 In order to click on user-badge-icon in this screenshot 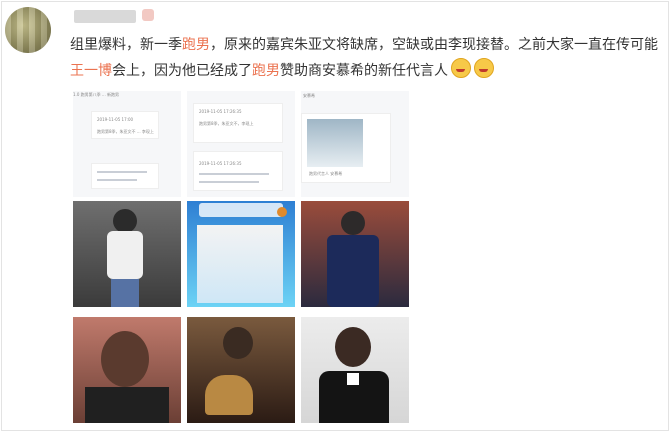, I will do `click(148, 15)`.